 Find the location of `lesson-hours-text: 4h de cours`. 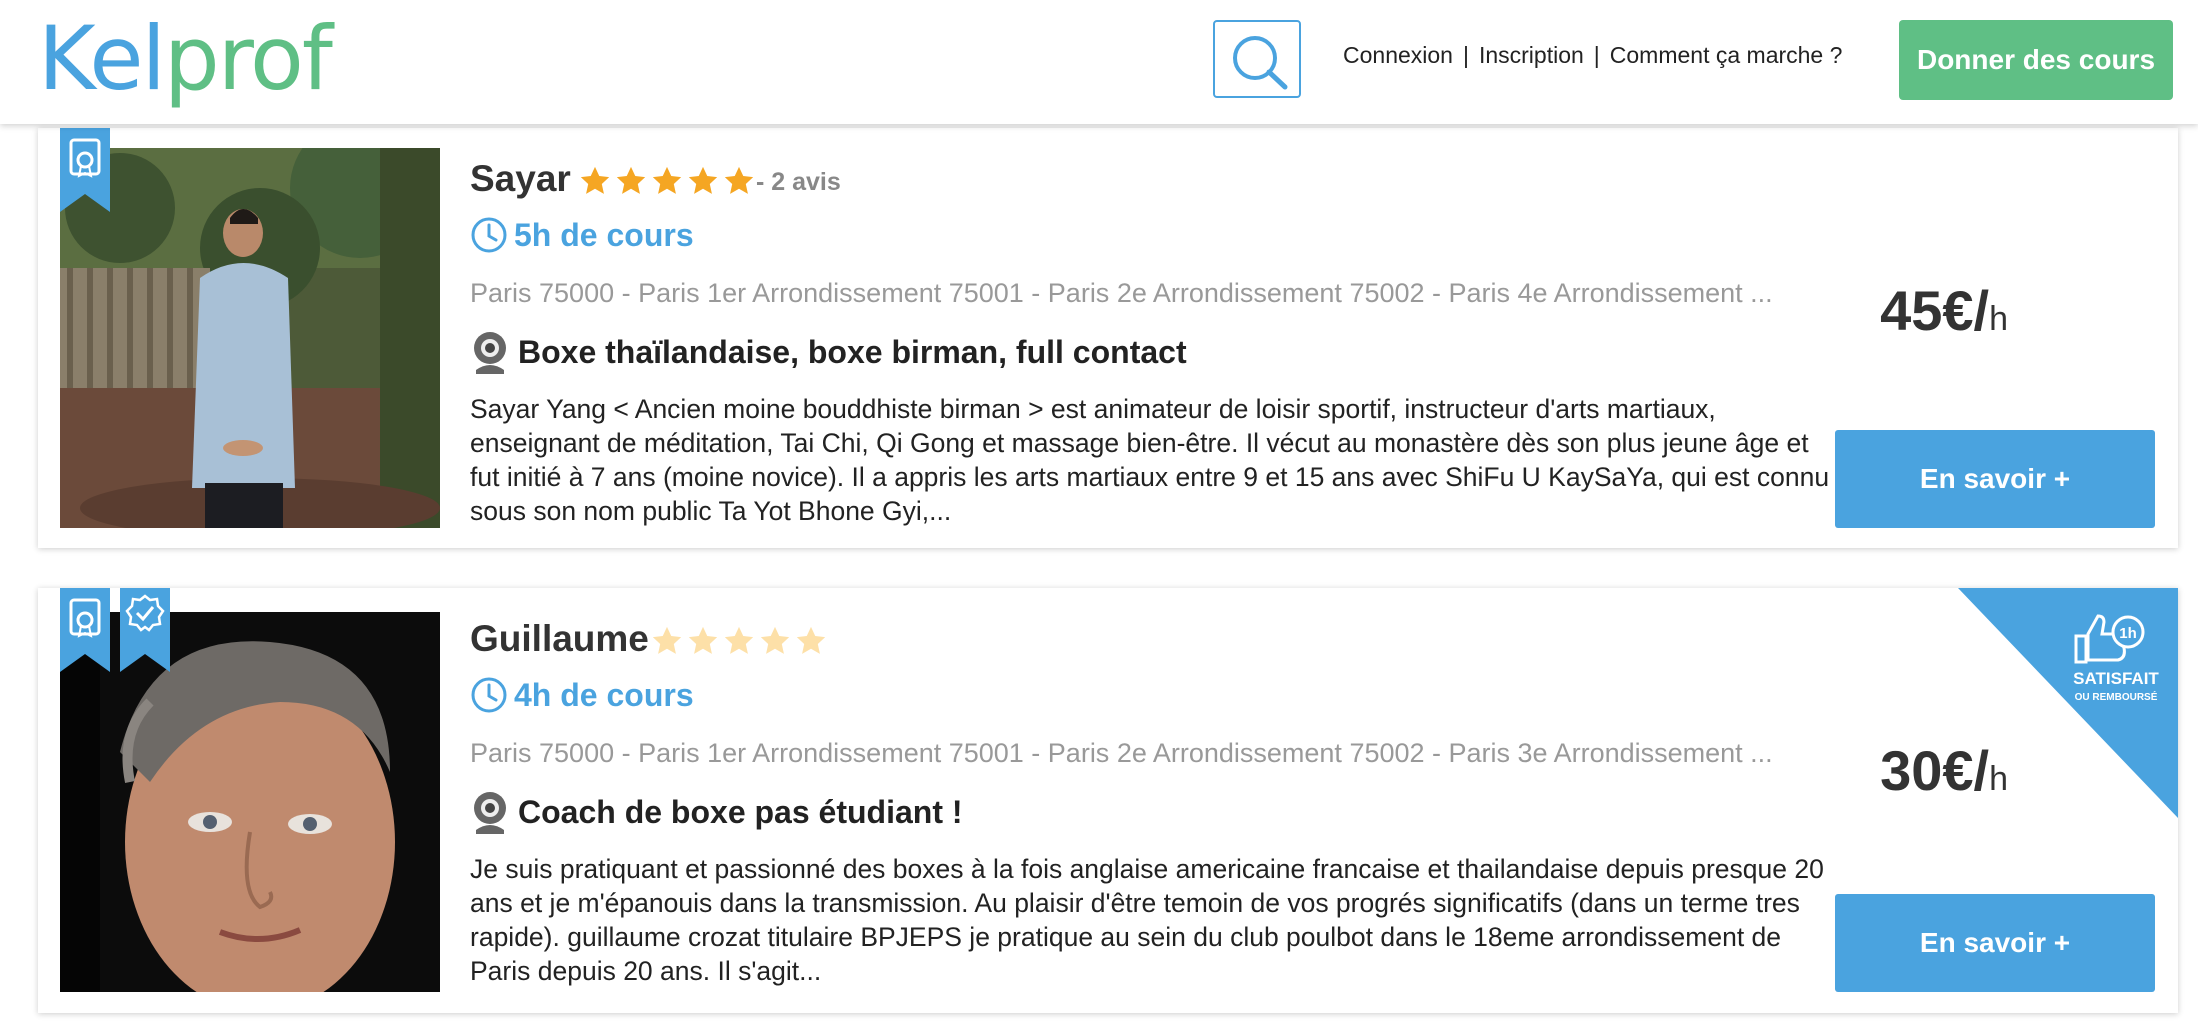

lesson-hours-text: 4h de cours is located at coordinates (604, 694).